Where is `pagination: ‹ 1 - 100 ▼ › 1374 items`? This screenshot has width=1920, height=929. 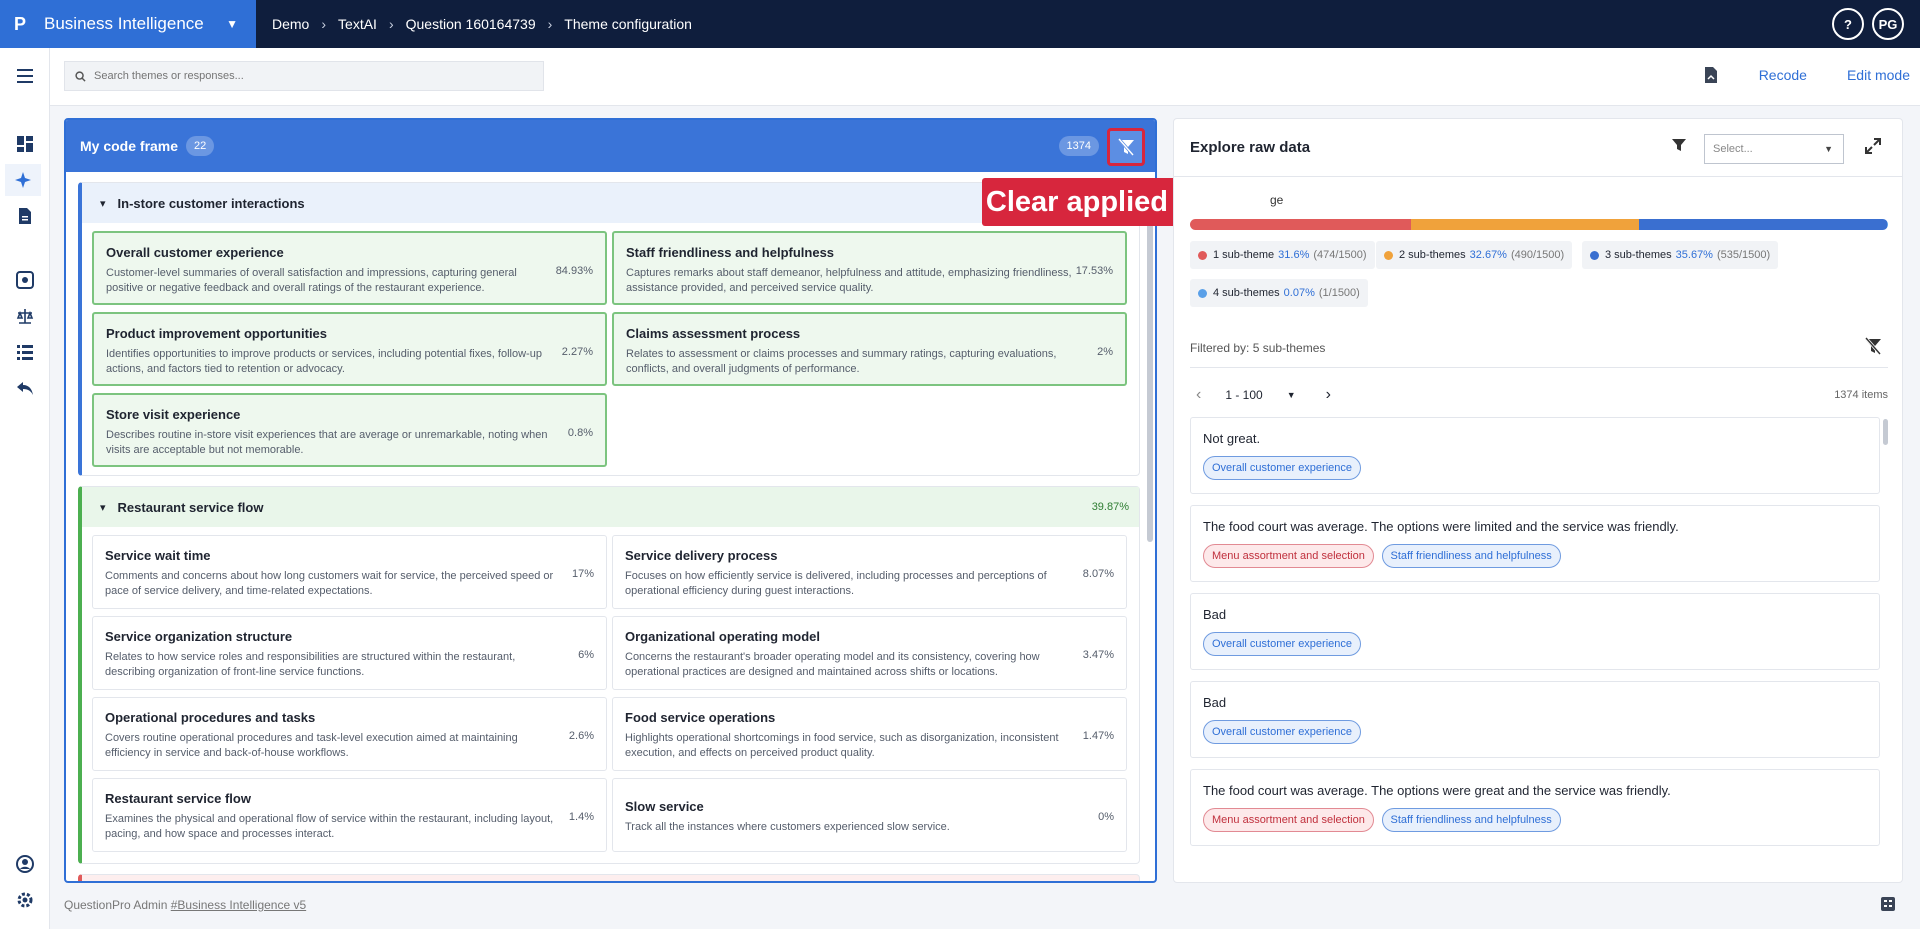
pagination: ‹ 1 - 100 ▼ › 1374 items is located at coordinates (1539, 395).